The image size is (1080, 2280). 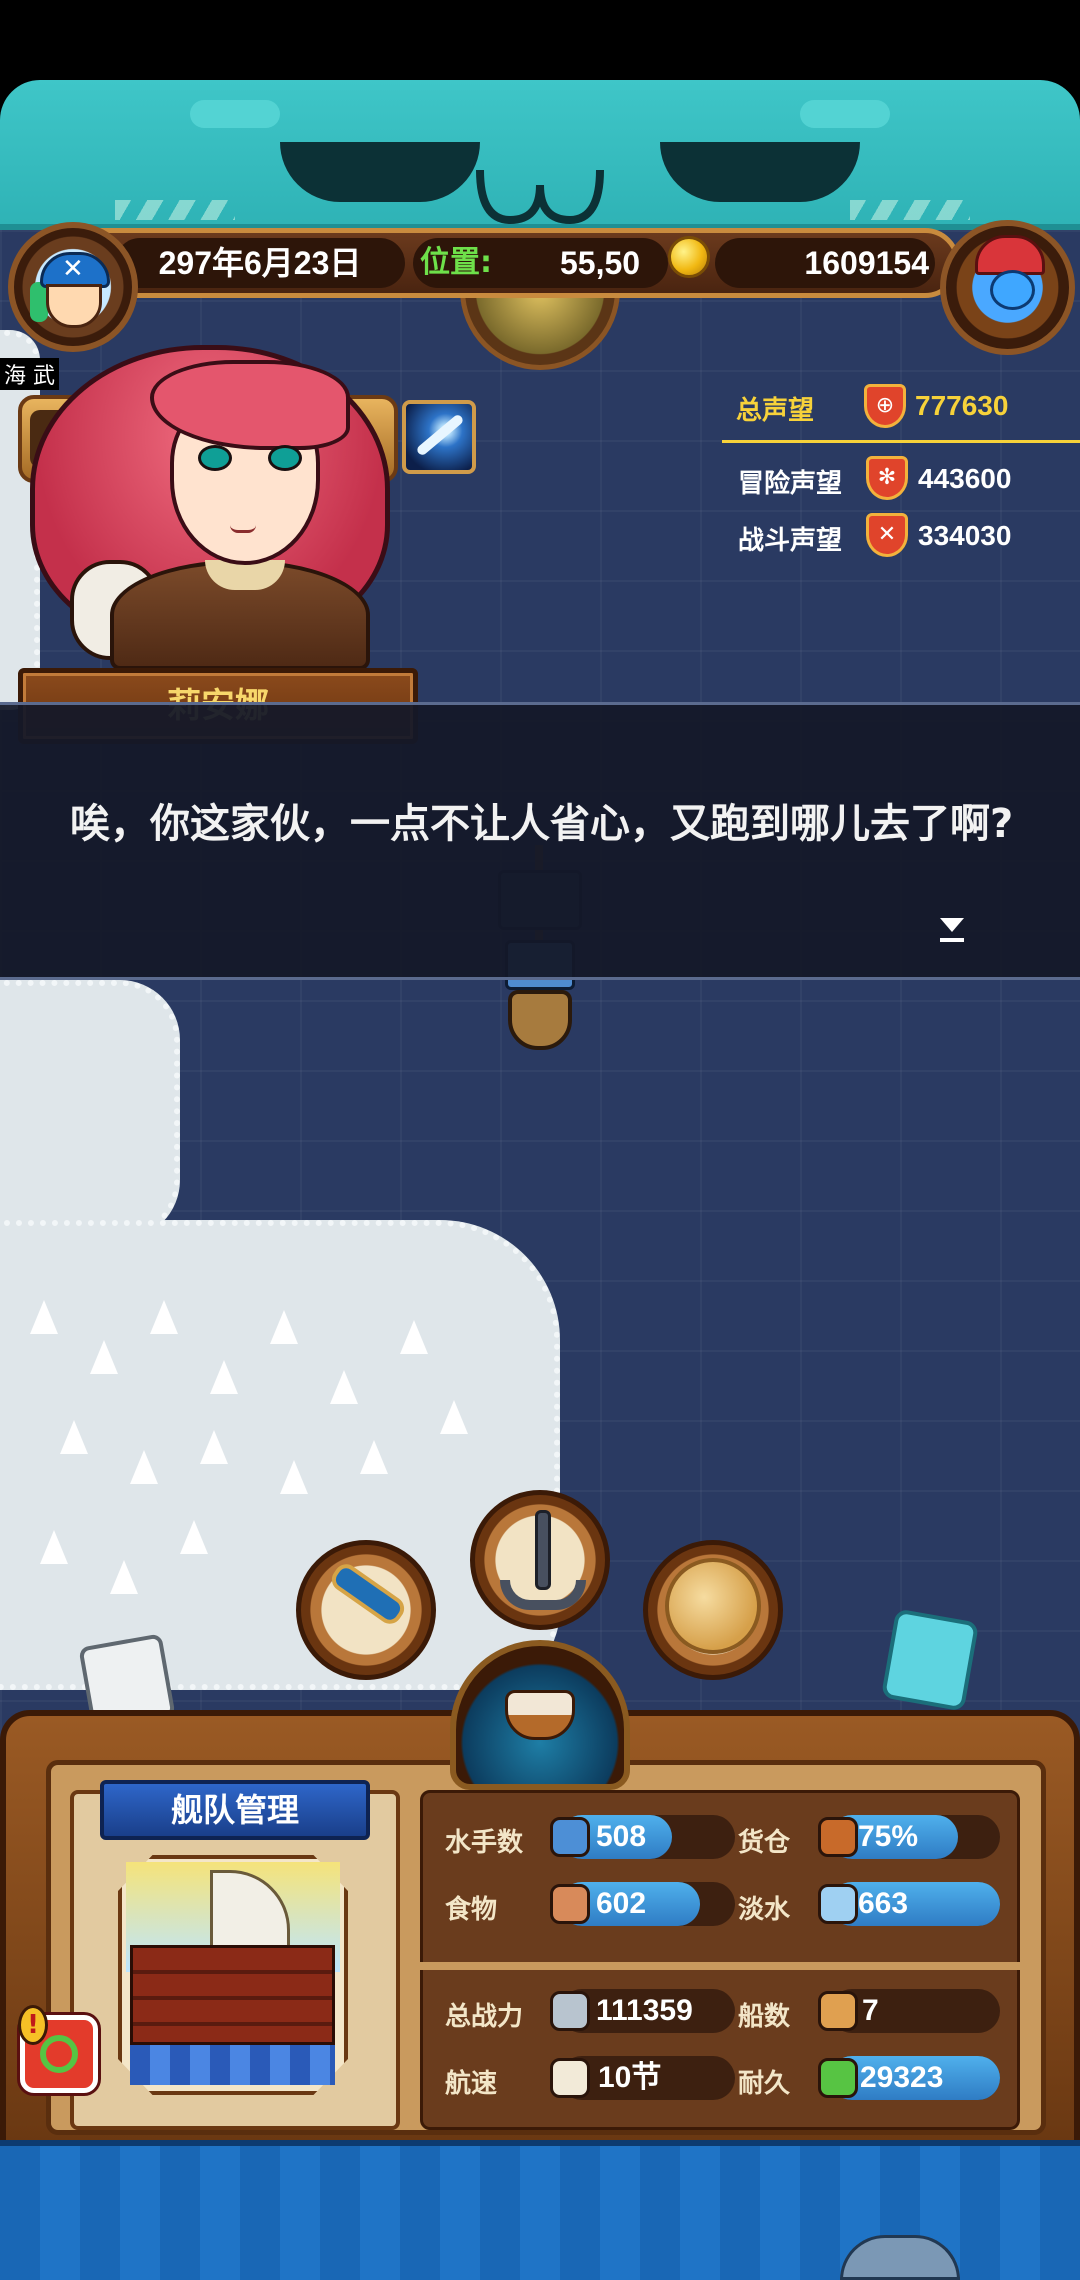 What do you see at coordinates (838, 2078) in the screenshot?
I see `repair-wrench-icon` at bounding box center [838, 2078].